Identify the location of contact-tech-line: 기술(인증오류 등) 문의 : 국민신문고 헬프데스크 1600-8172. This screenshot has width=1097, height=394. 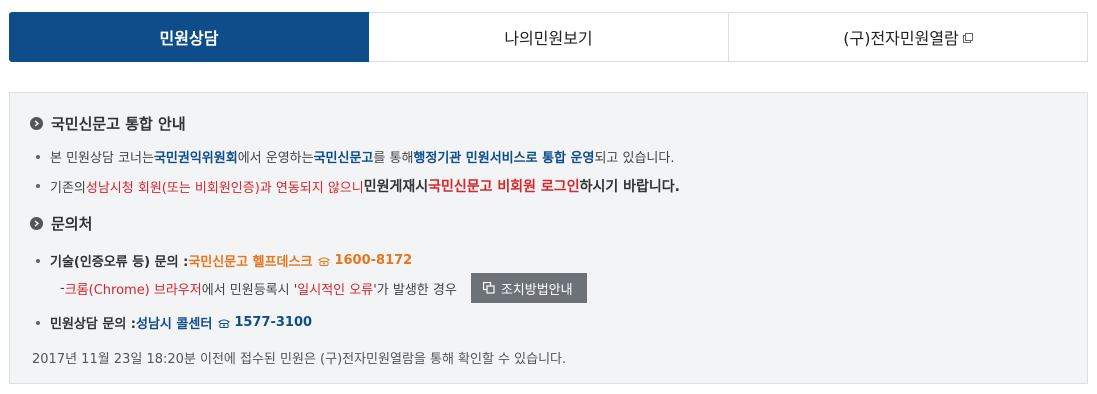
(224, 260).